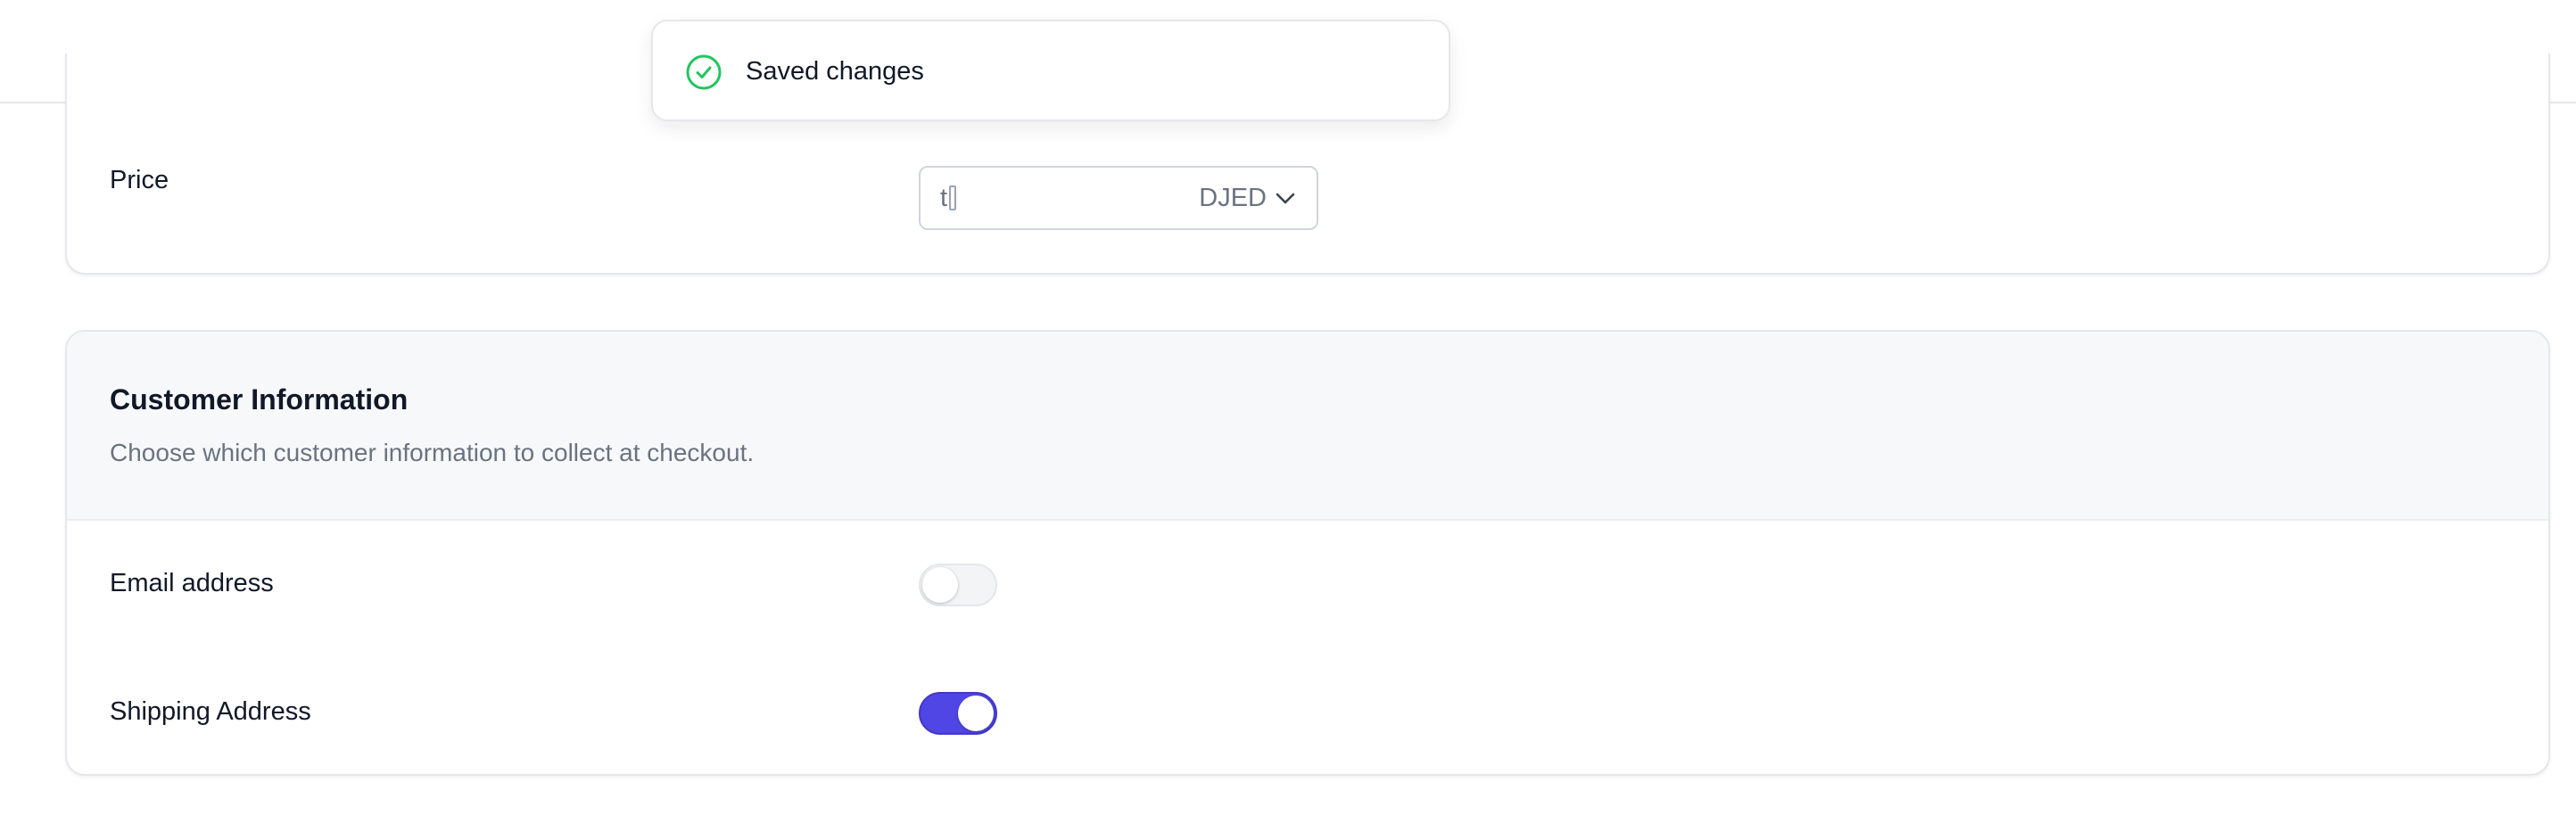 This screenshot has width=2576, height=815. What do you see at coordinates (192, 583) in the screenshot?
I see `email-address-label: Email address` at bounding box center [192, 583].